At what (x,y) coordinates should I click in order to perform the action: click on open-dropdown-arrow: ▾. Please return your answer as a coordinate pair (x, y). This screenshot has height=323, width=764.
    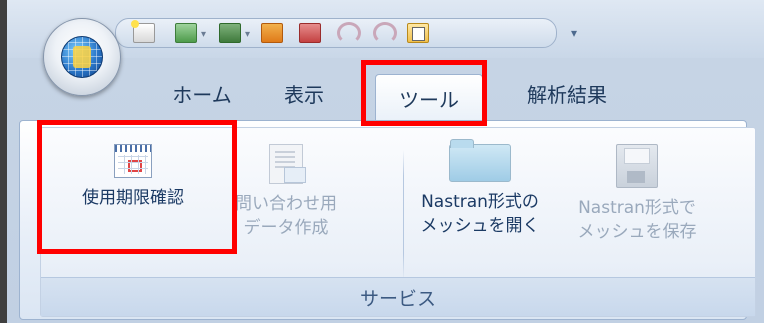
    Looking at the image, I should click on (203, 34).